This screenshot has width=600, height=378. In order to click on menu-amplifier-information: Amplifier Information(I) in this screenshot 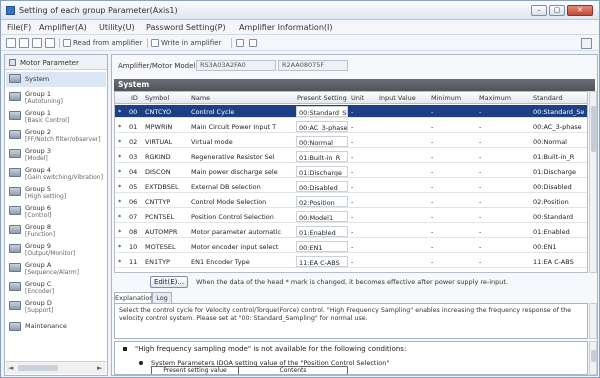, I will do `click(286, 27)`.